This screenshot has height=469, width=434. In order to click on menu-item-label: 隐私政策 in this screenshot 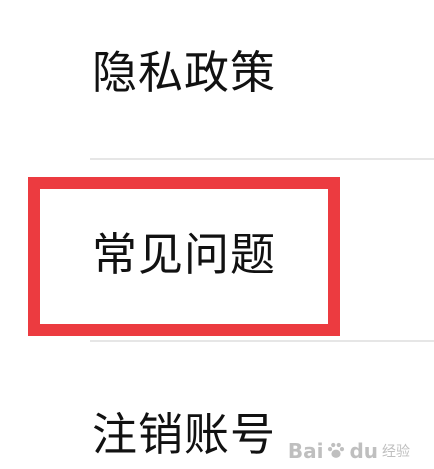, I will do `click(184, 72)`.